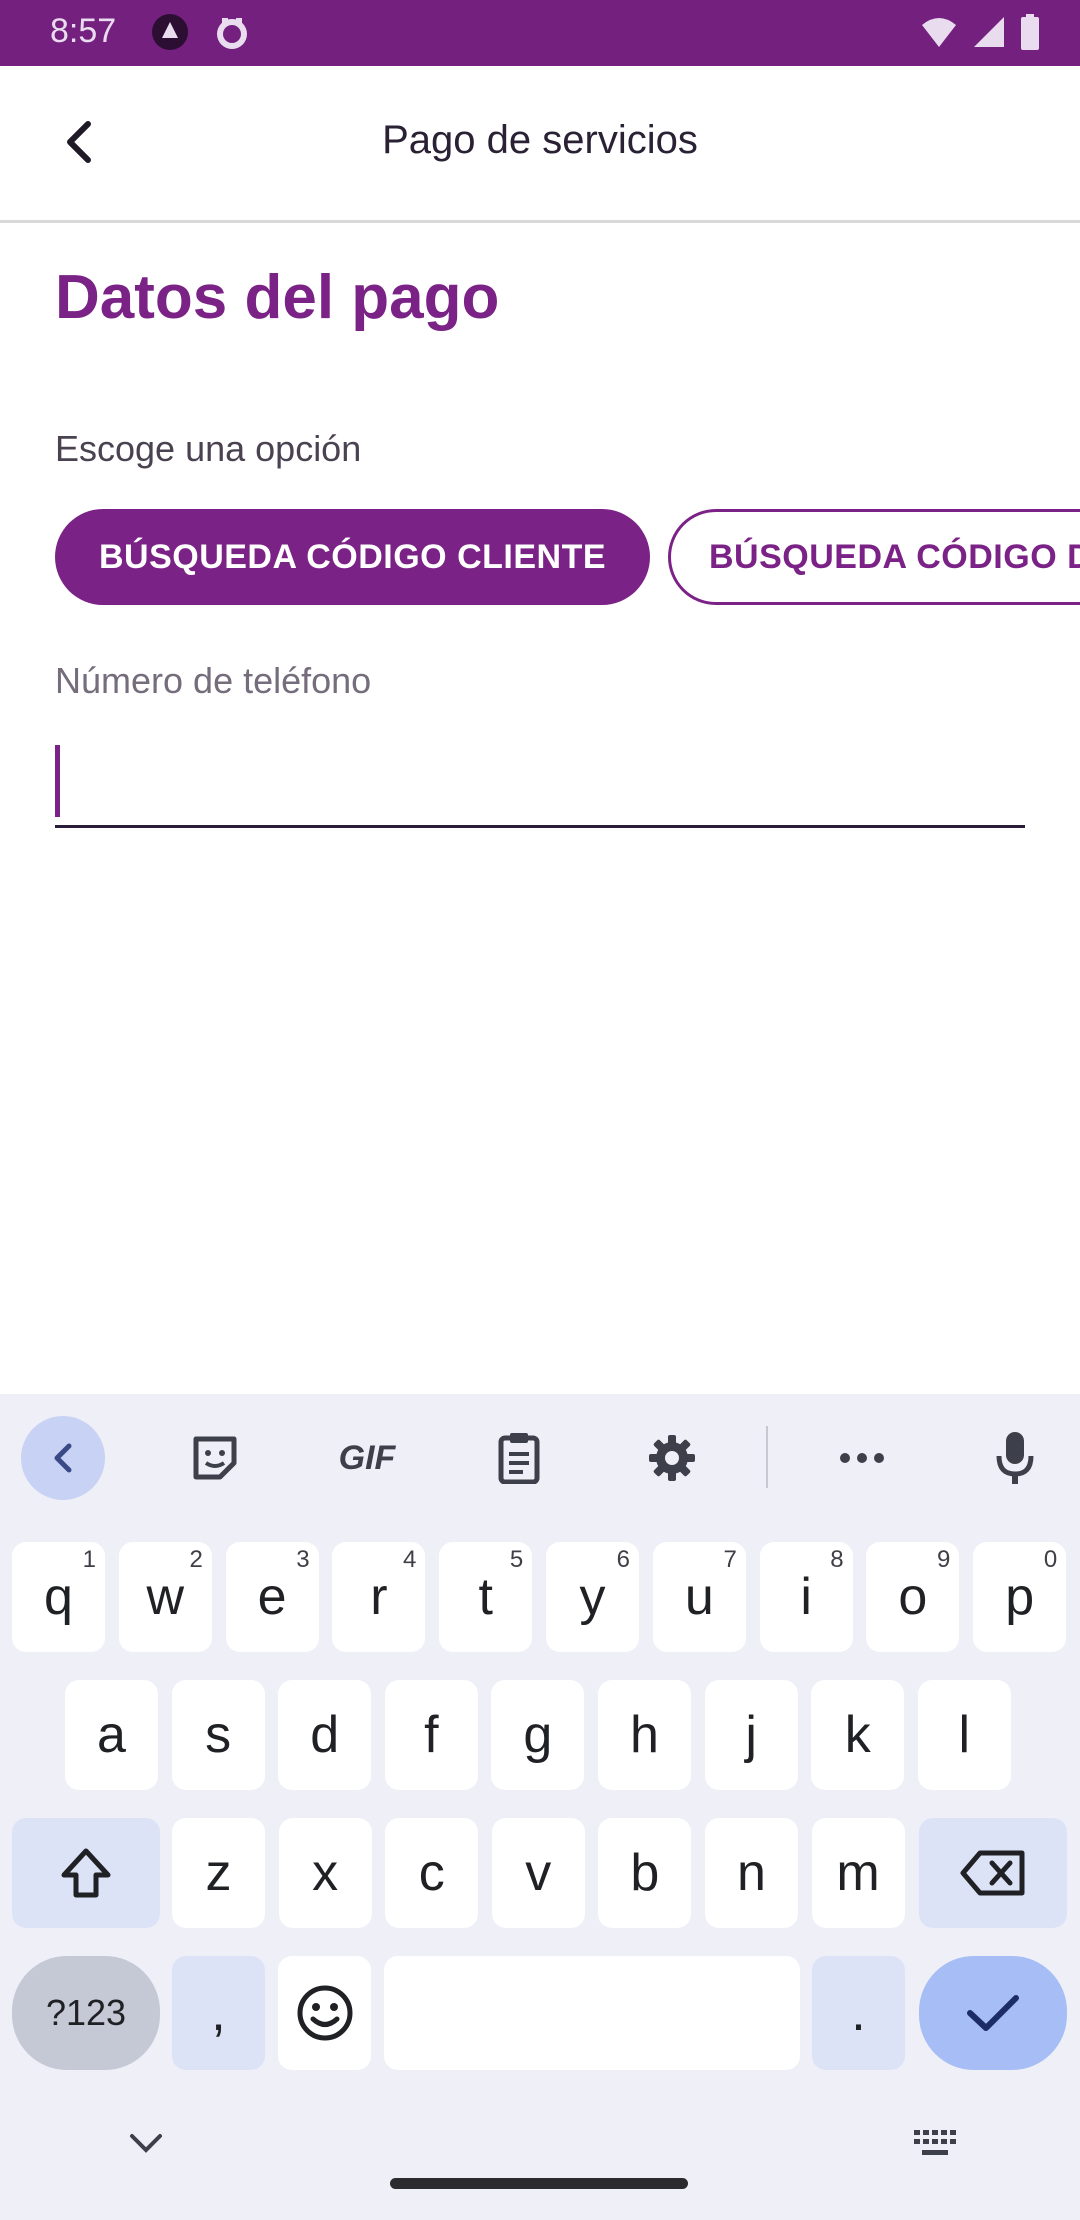  Describe the element at coordinates (540, 781) in the screenshot. I see `phone-number-input` at that location.